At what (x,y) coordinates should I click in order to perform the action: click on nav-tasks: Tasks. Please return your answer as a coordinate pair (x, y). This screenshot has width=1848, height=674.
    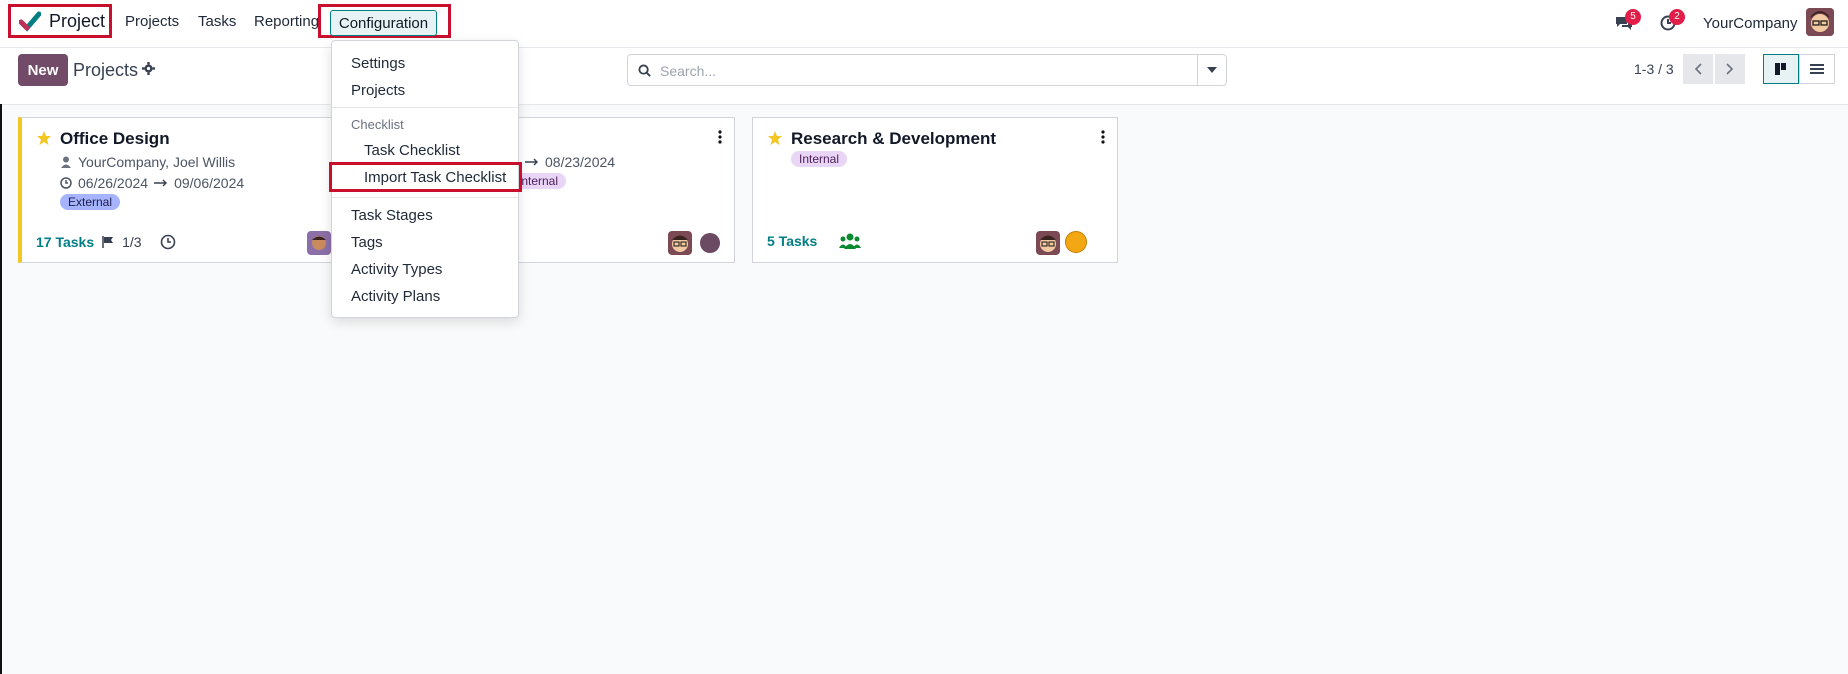
    Looking at the image, I should click on (217, 21).